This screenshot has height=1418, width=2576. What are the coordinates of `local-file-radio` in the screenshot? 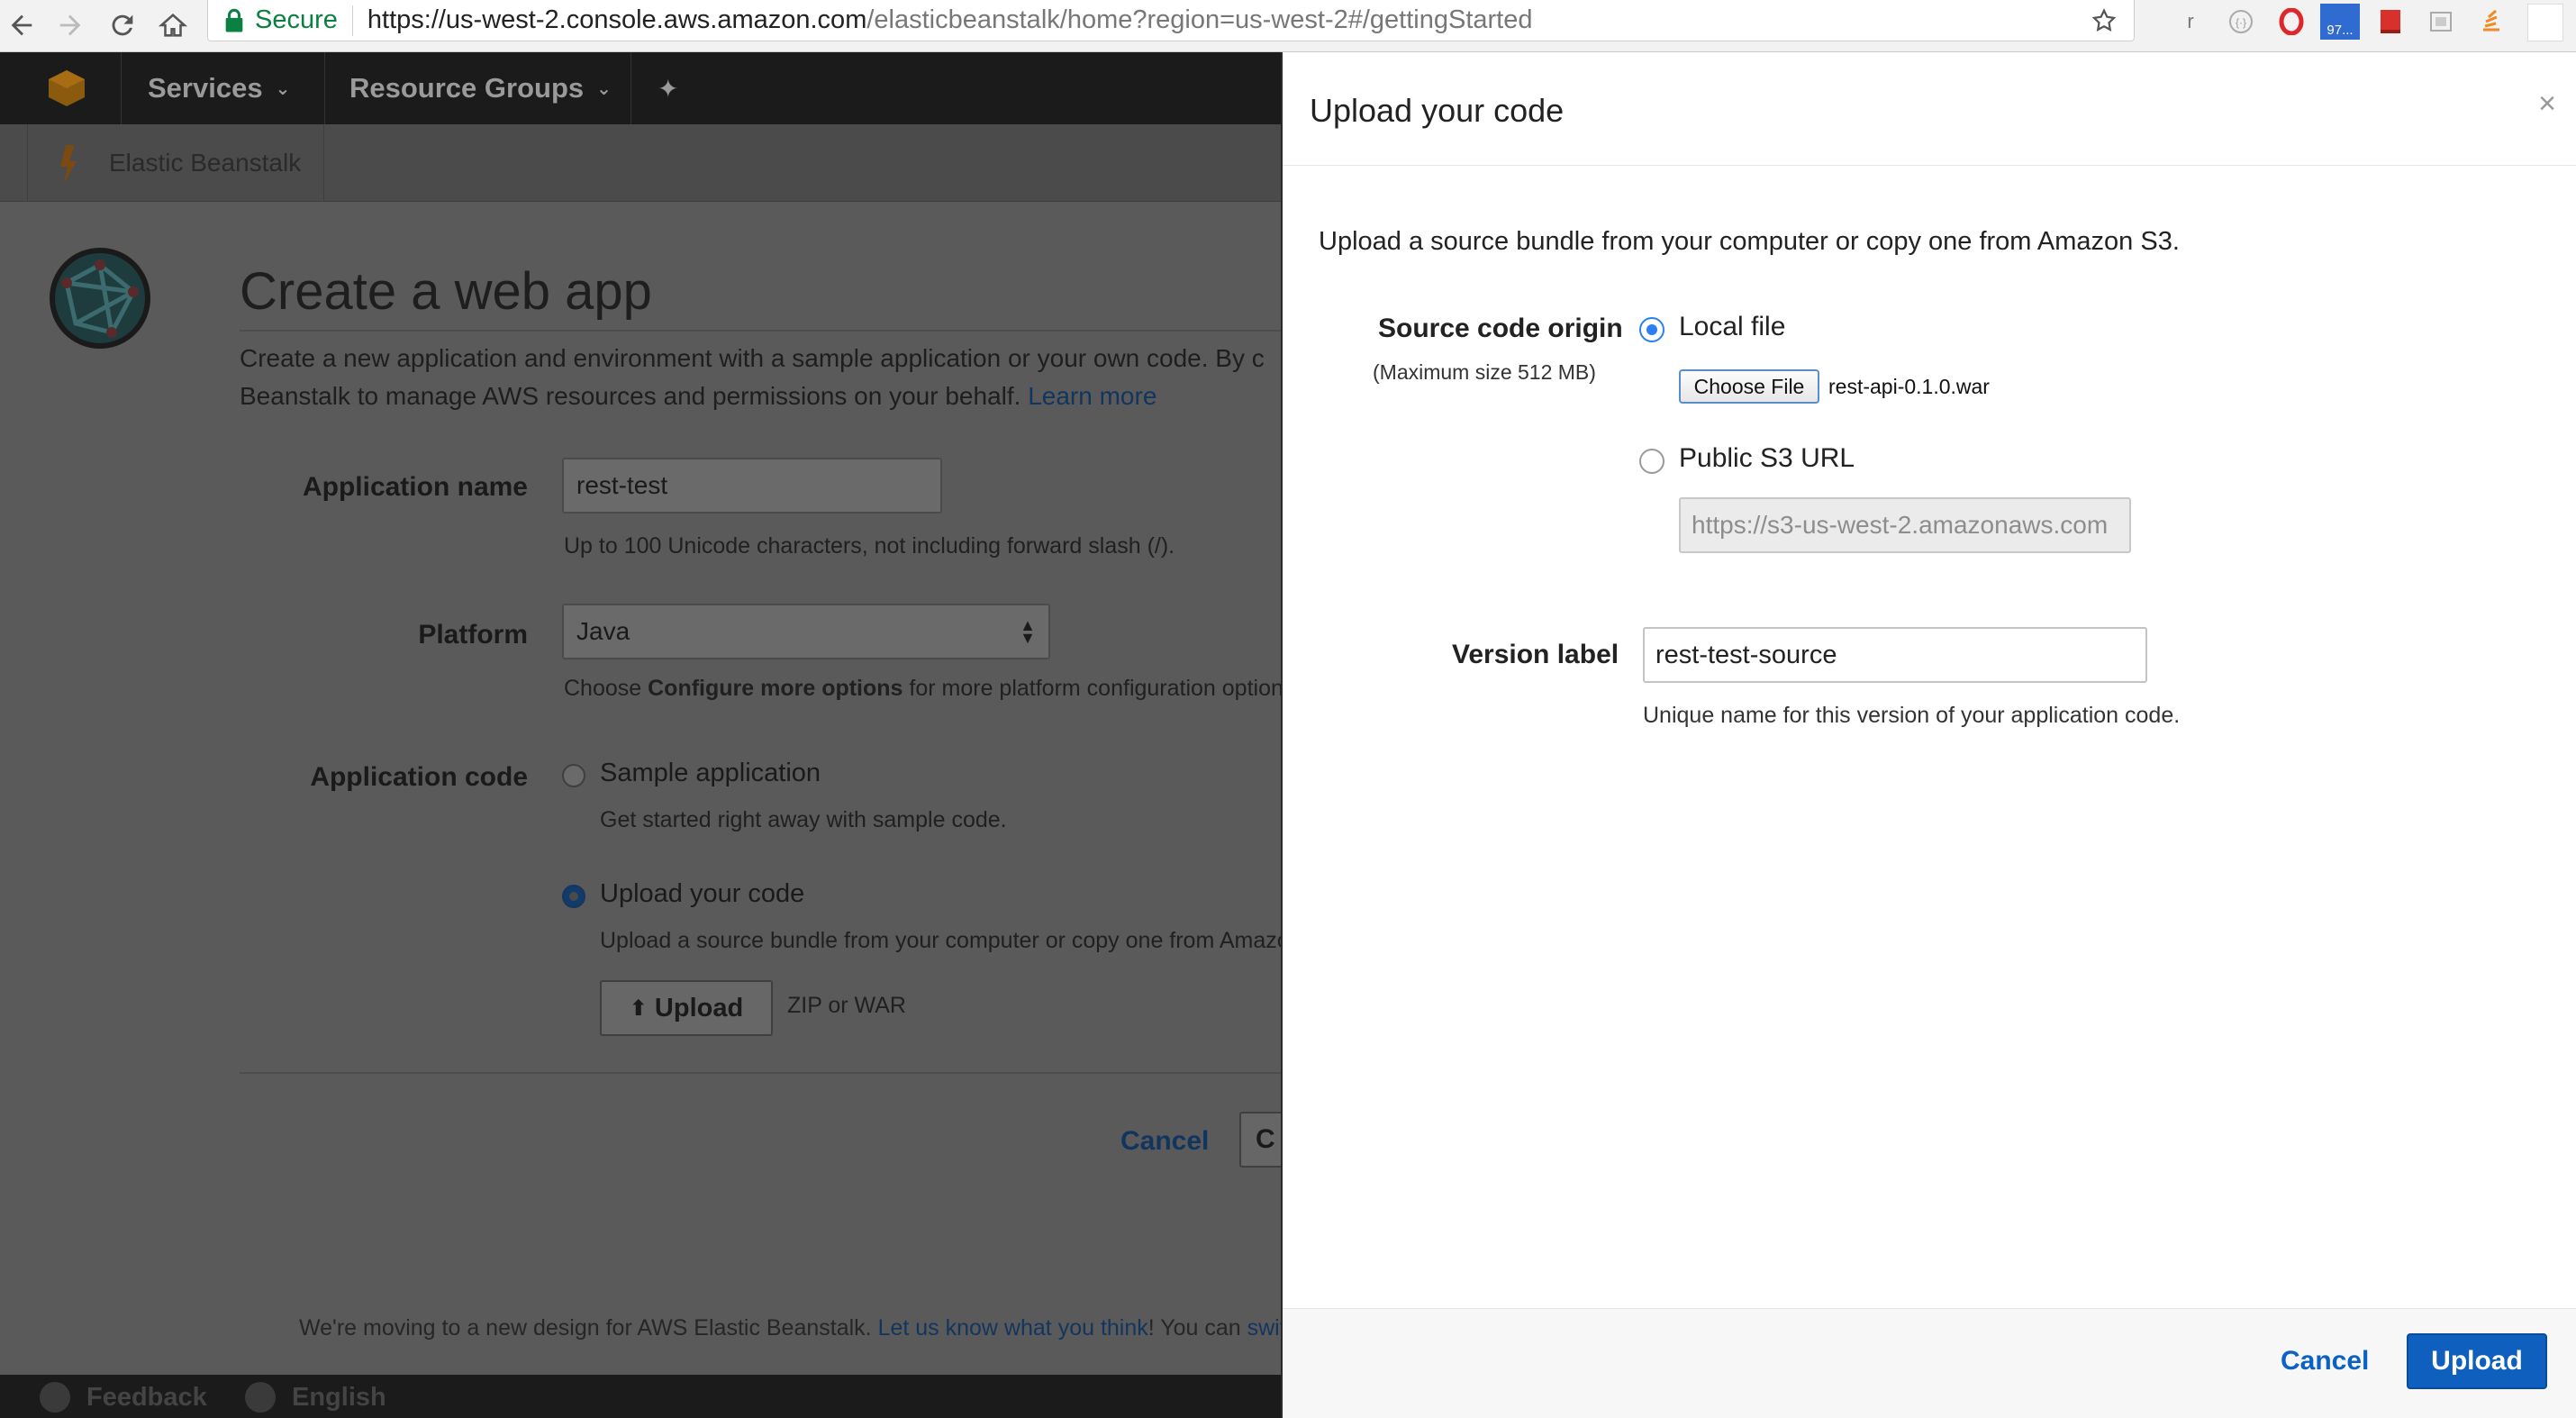 It's located at (1651, 329).